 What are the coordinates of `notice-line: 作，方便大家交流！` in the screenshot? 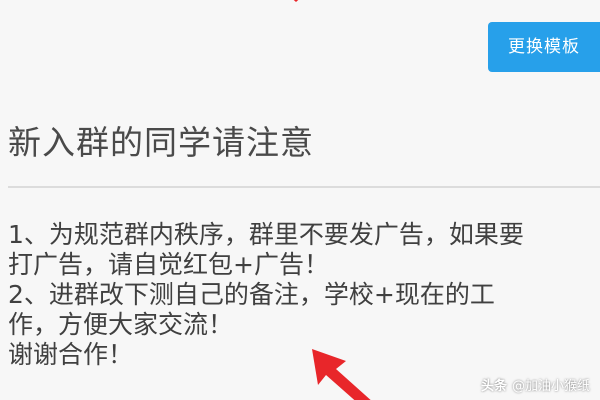 It's located at (121, 324).